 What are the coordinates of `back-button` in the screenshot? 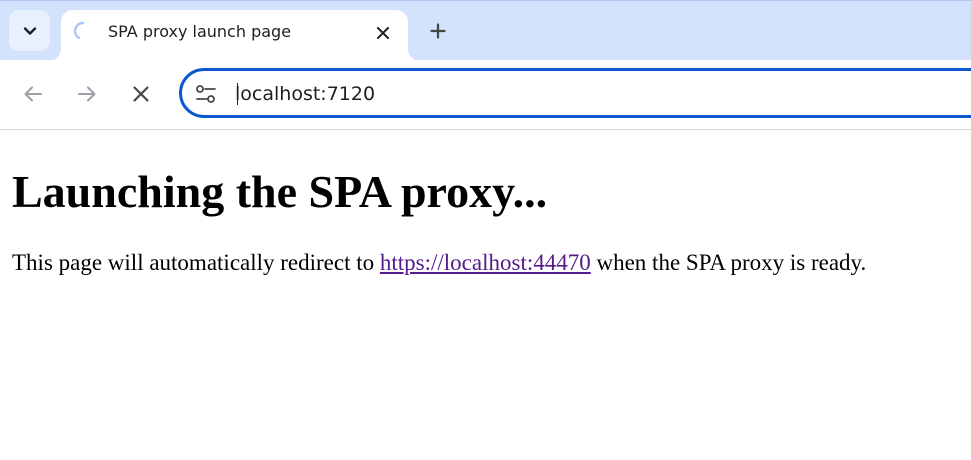 It's located at (33, 94).